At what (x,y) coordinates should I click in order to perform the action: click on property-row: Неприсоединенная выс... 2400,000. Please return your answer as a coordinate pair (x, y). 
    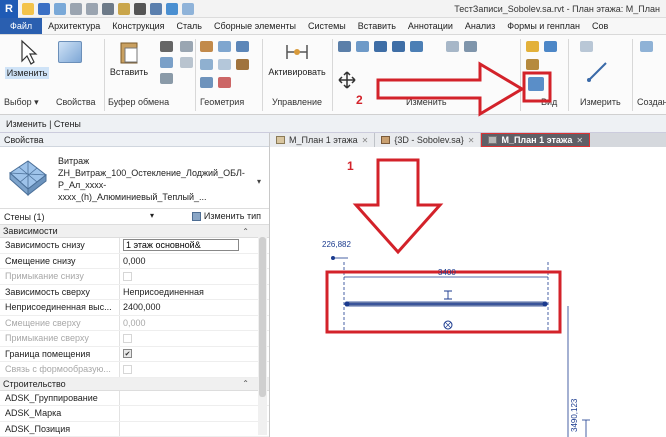
    Looking at the image, I should click on (134, 308).